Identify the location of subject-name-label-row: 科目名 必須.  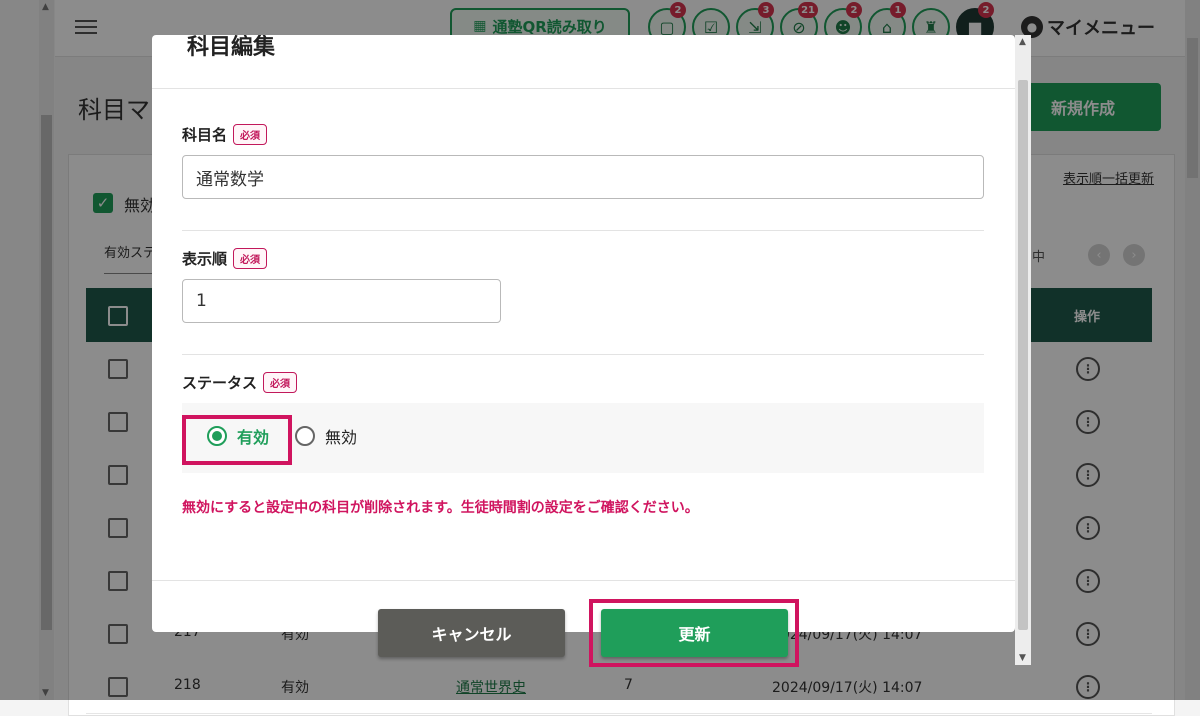
(225, 134).